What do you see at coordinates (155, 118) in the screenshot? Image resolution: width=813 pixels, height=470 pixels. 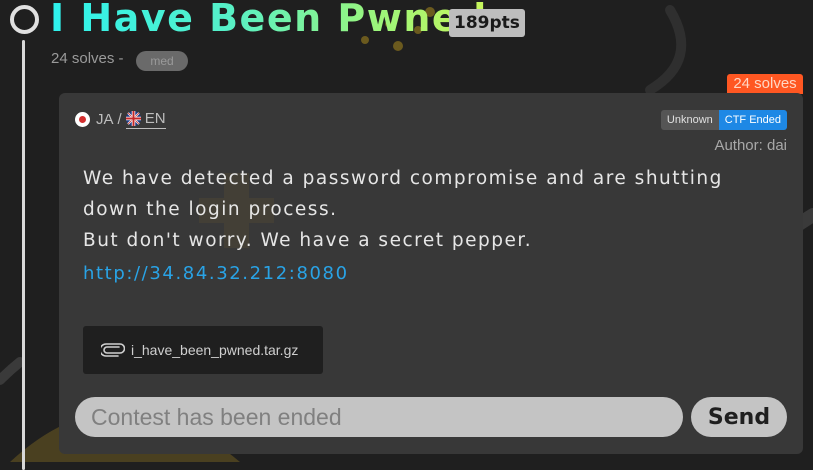 I see `lang-en-label: EN` at bounding box center [155, 118].